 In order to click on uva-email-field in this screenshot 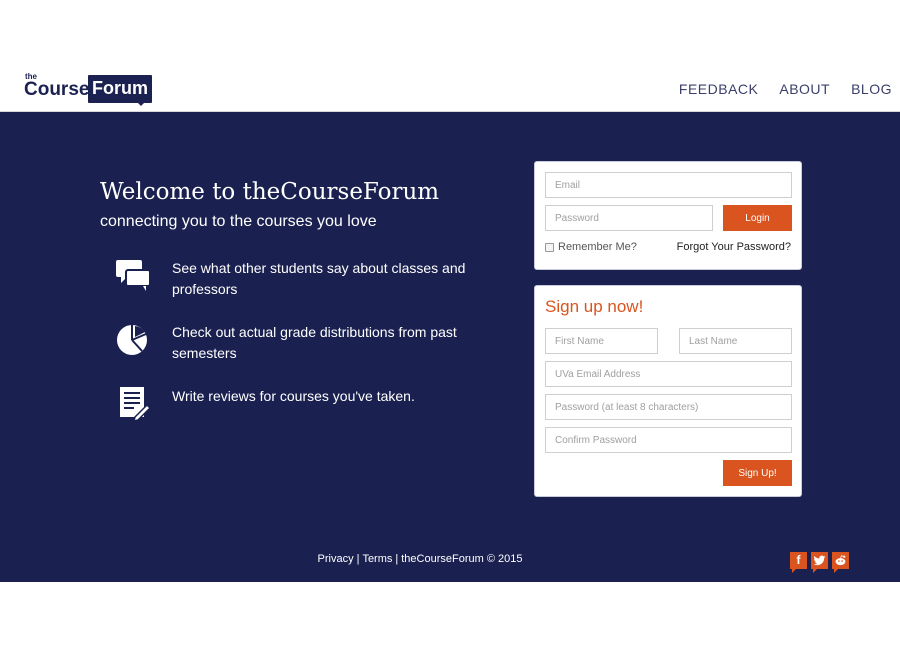, I will do `click(668, 374)`.